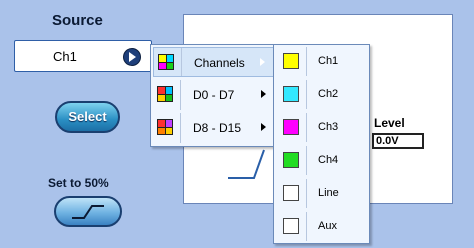 This screenshot has width=474, height=248. Describe the element at coordinates (87, 117) in the screenshot. I see `select-button: Select` at that location.